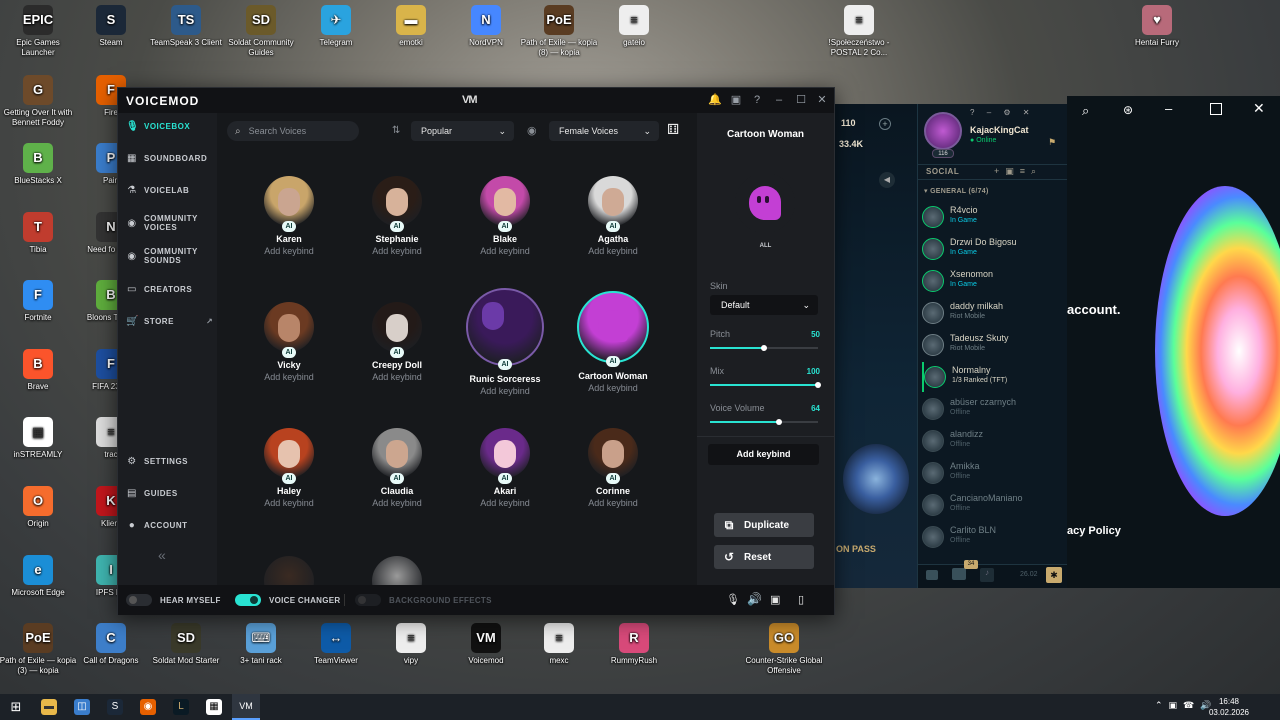 The height and width of the screenshot is (720, 1280). I want to click on friend-row: Drzwi Do Bigosu In Game, so click(993, 249).